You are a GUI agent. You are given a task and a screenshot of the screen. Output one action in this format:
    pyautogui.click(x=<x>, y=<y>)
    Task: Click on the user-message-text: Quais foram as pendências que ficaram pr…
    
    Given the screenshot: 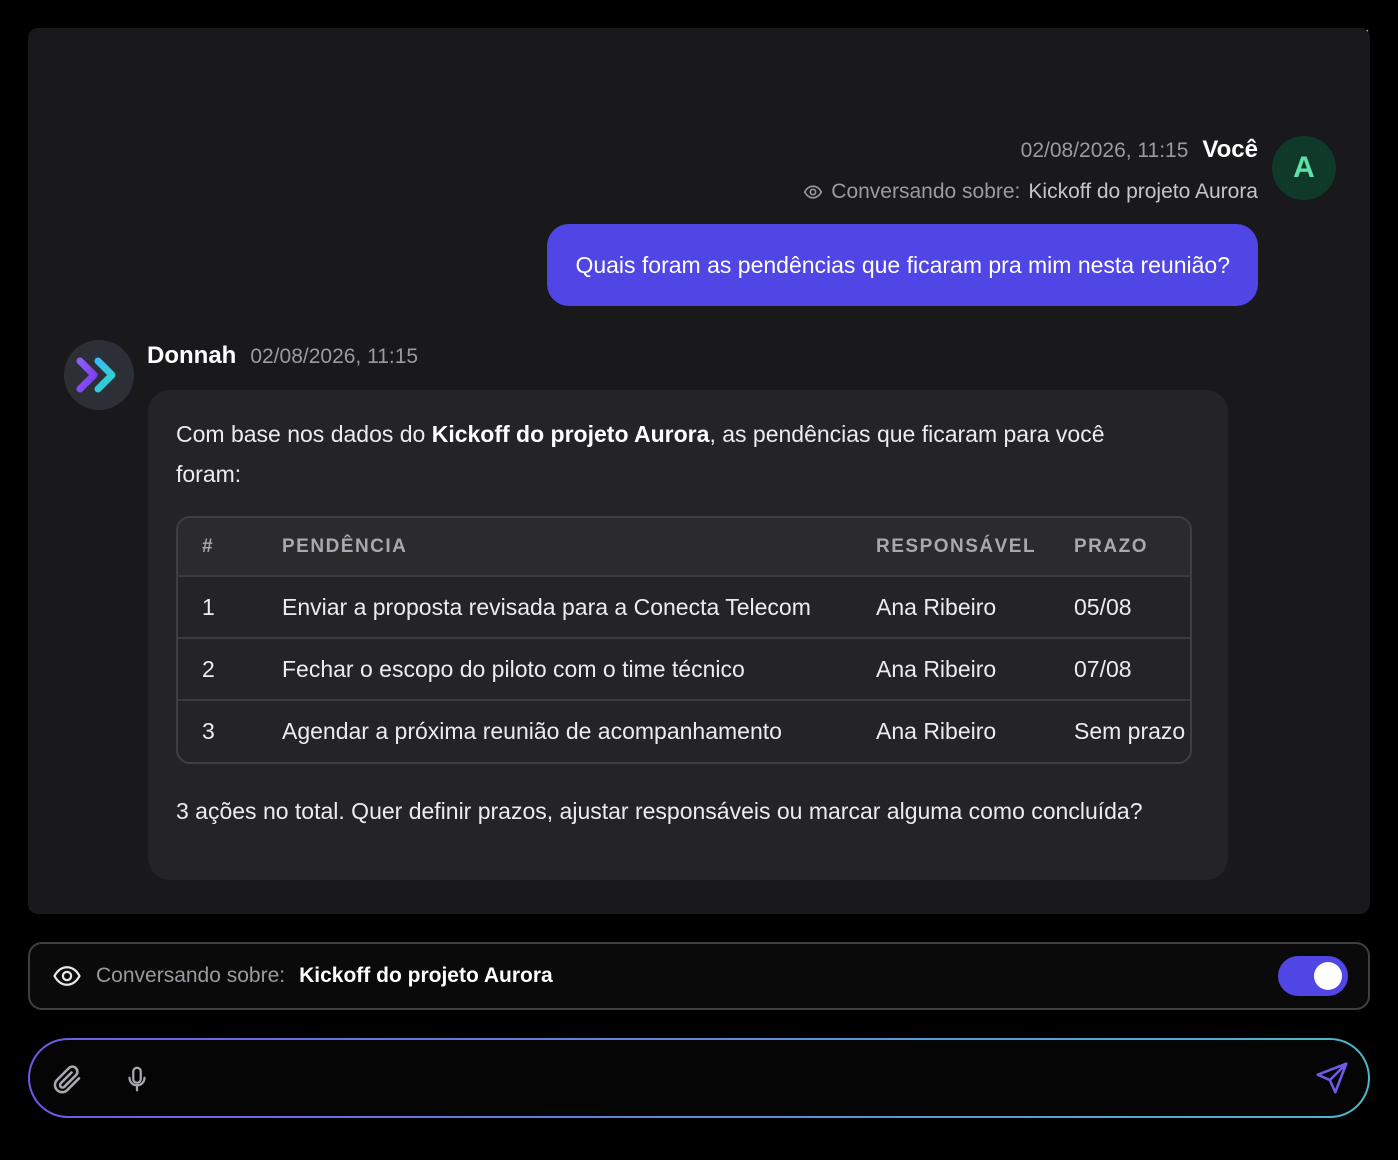 What is the action you would take?
    pyautogui.click(x=902, y=264)
    